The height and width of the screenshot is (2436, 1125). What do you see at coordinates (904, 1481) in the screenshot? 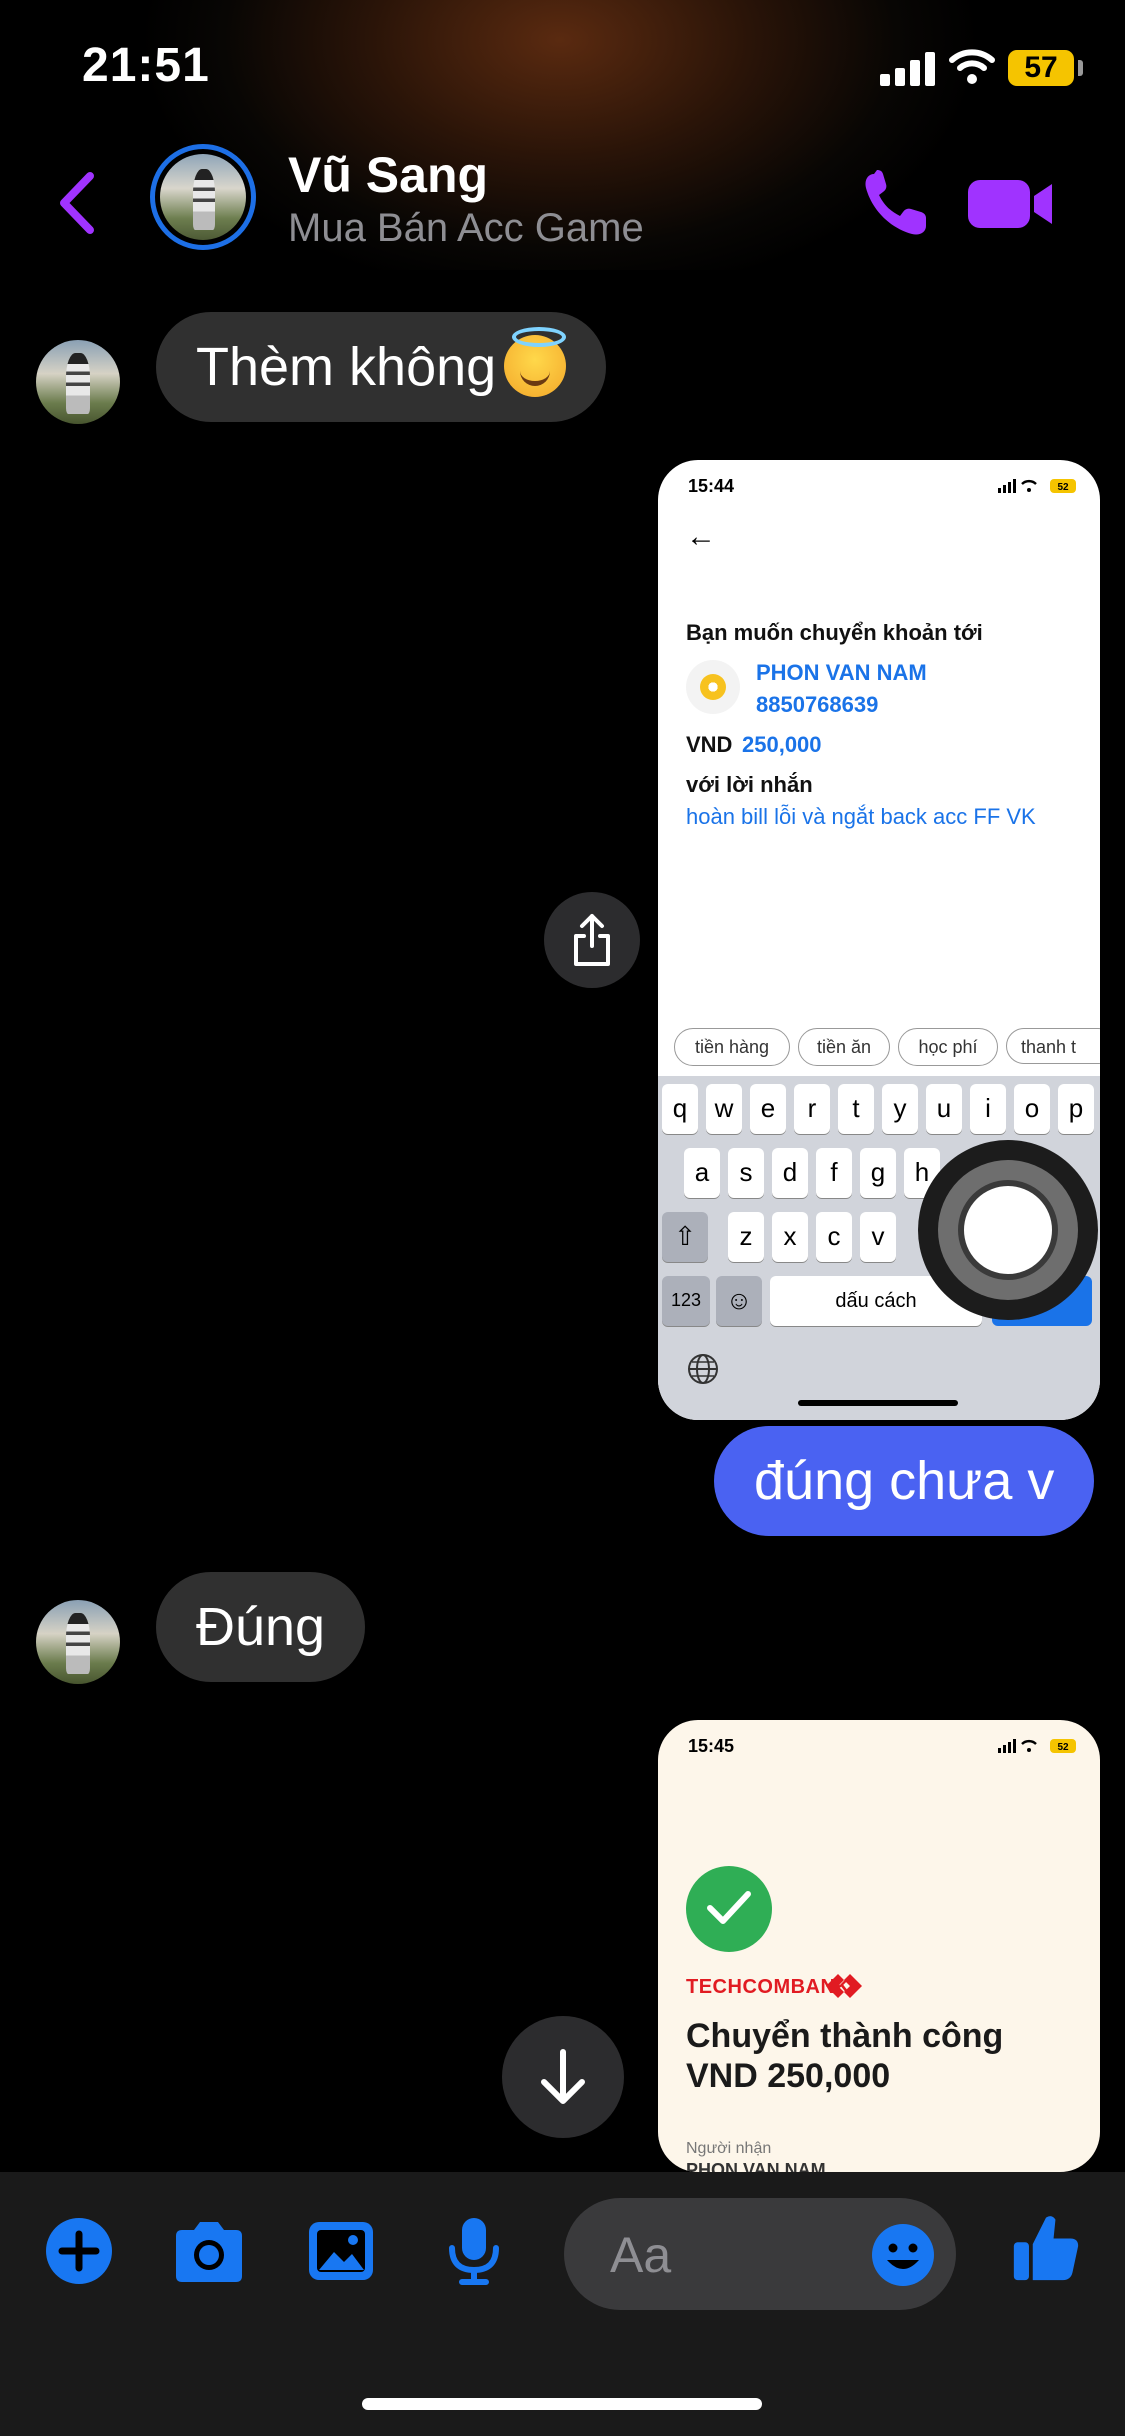
I see `outgoing-message: đúng chưa v` at bounding box center [904, 1481].